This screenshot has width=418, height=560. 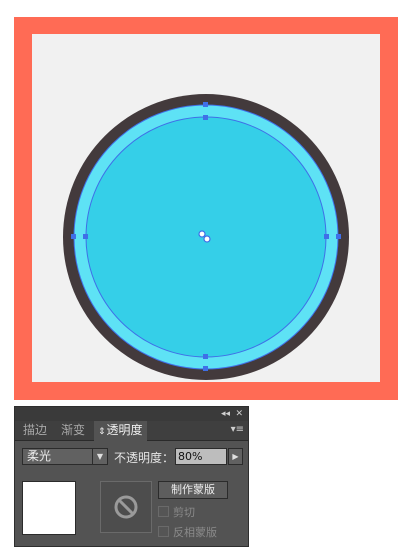 I want to click on anchor-point-top-outer, so click(x=205, y=104).